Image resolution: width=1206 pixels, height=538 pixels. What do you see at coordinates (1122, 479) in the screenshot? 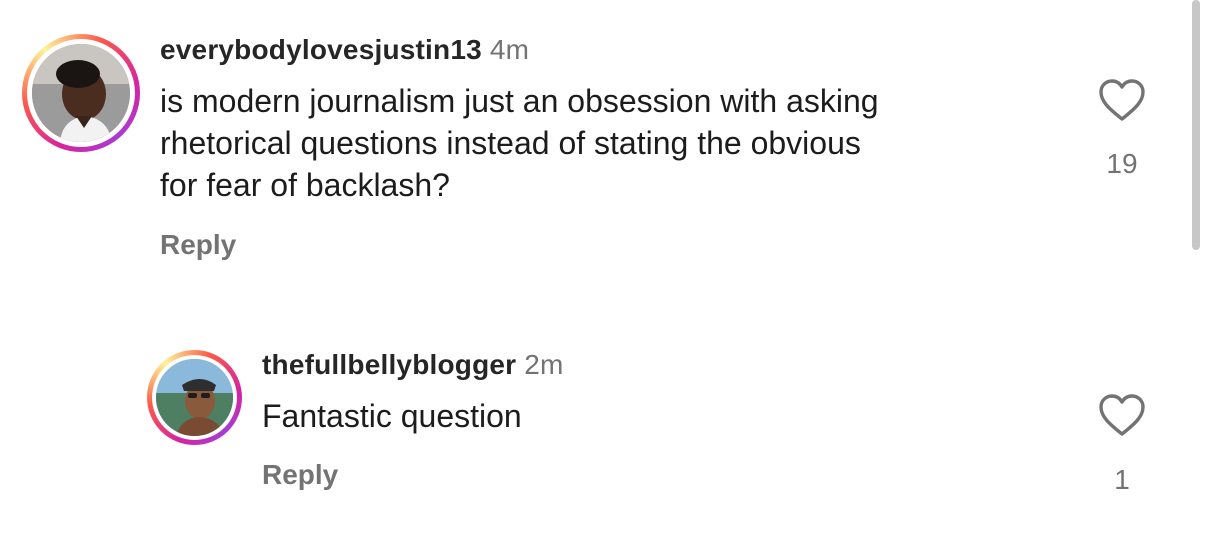
I see `like-count: 1` at bounding box center [1122, 479].